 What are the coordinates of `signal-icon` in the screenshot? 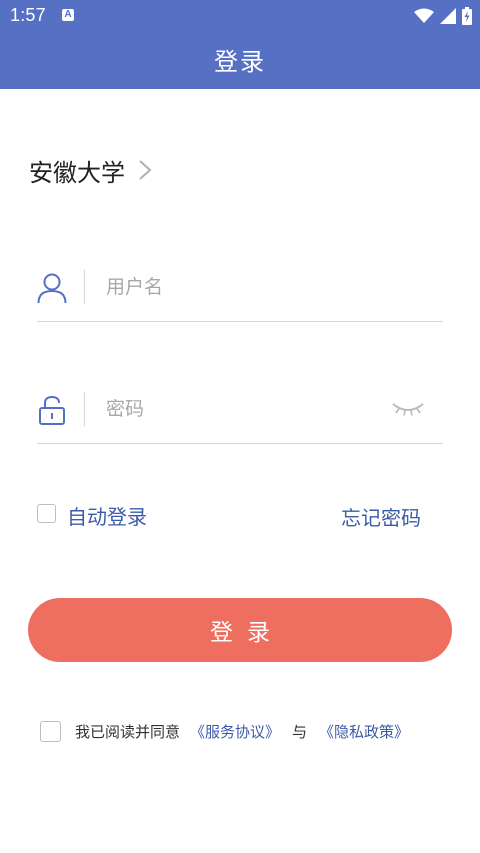 It's located at (448, 16).